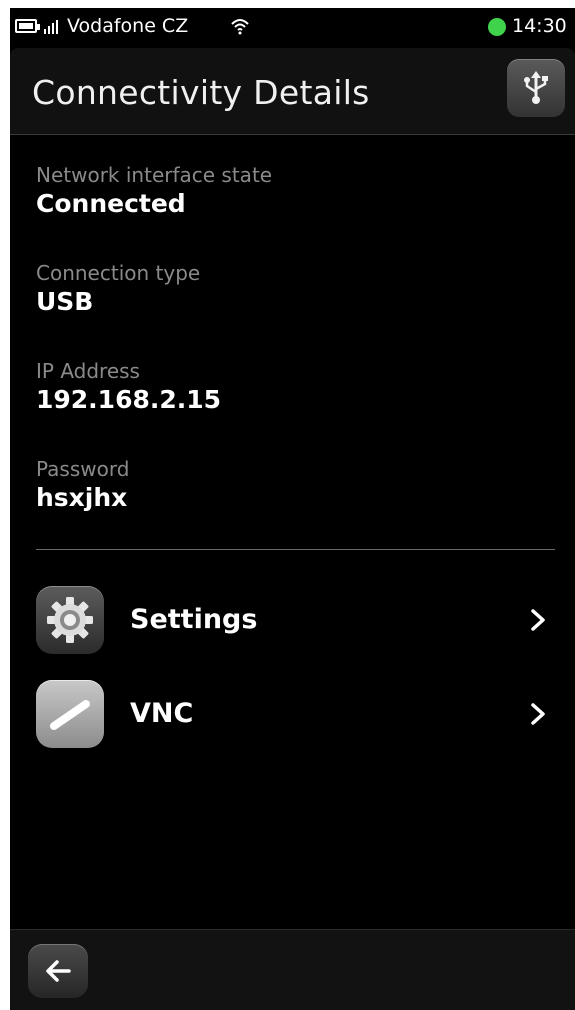 This screenshot has width=575, height=1010. What do you see at coordinates (292, 620) in the screenshot?
I see `settings-list-item: Settings` at bounding box center [292, 620].